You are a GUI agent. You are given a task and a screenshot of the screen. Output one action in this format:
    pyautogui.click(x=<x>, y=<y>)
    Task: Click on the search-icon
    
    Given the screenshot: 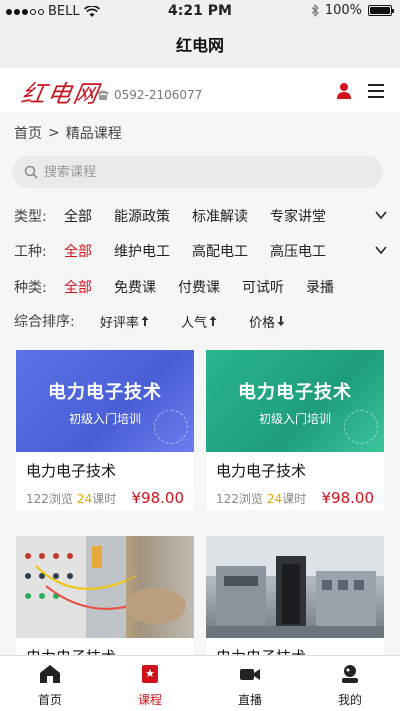 What is the action you would take?
    pyautogui.click(x=31, y=172)
    